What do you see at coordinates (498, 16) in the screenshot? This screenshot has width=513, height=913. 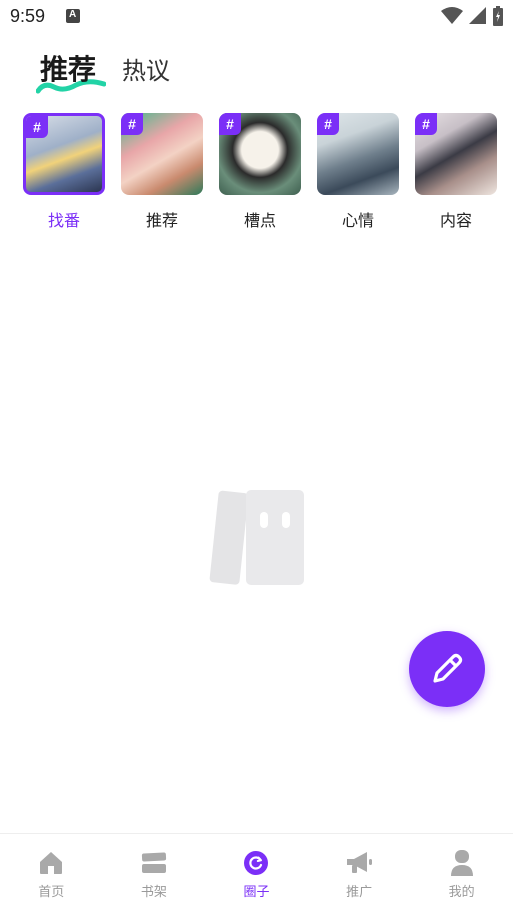 I see `battery-icon` at bounding box center [498, 16].